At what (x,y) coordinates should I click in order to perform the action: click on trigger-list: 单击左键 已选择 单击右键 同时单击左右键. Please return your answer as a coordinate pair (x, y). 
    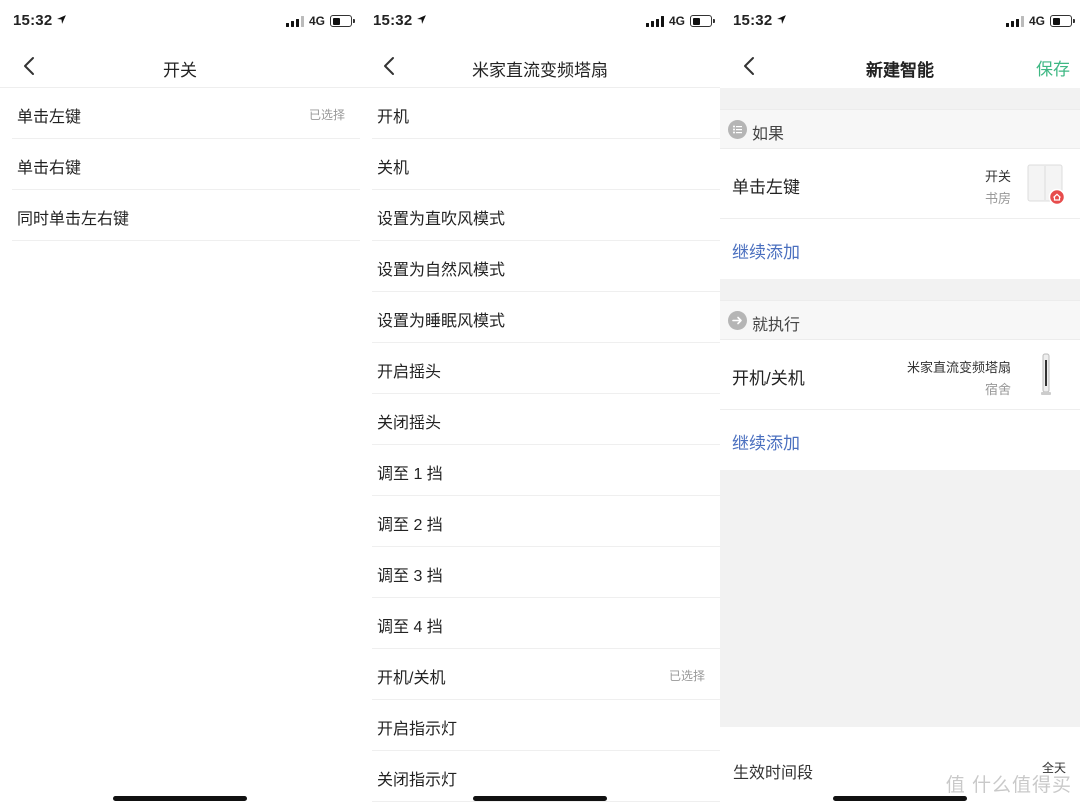
    Looking at the image, I should click on (186, 164).